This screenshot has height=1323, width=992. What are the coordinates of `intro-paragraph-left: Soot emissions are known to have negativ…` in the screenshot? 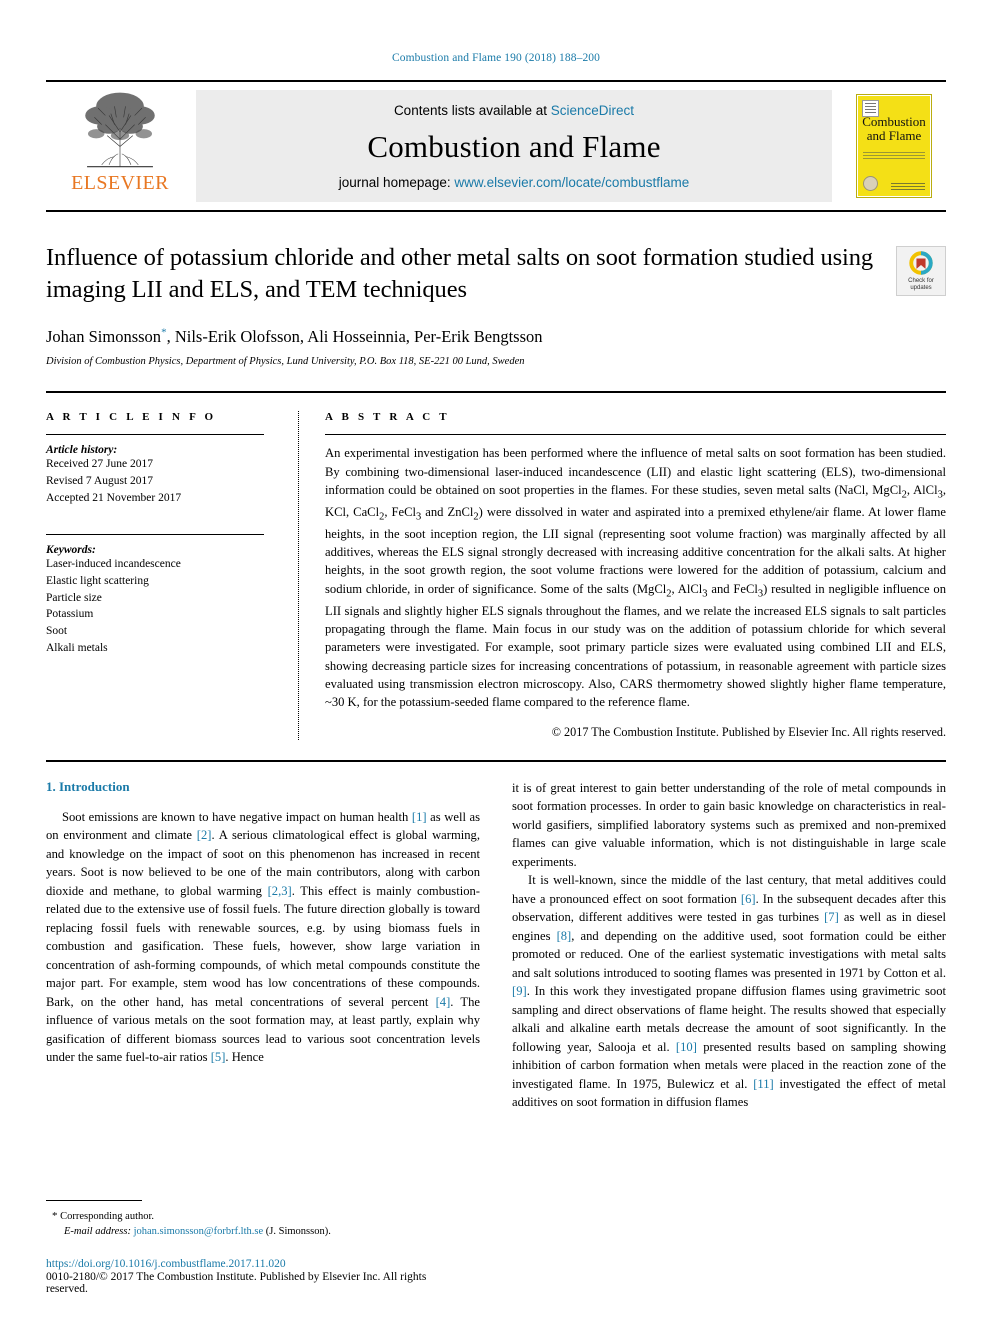 It's located at (263, 937).